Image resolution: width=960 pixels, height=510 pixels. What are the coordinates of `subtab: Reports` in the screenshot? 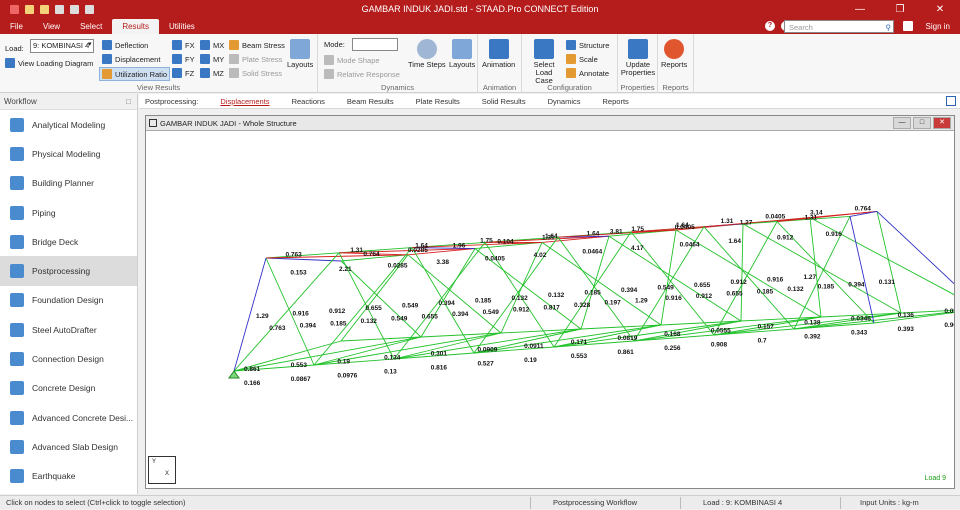 It's located at (616, 101).